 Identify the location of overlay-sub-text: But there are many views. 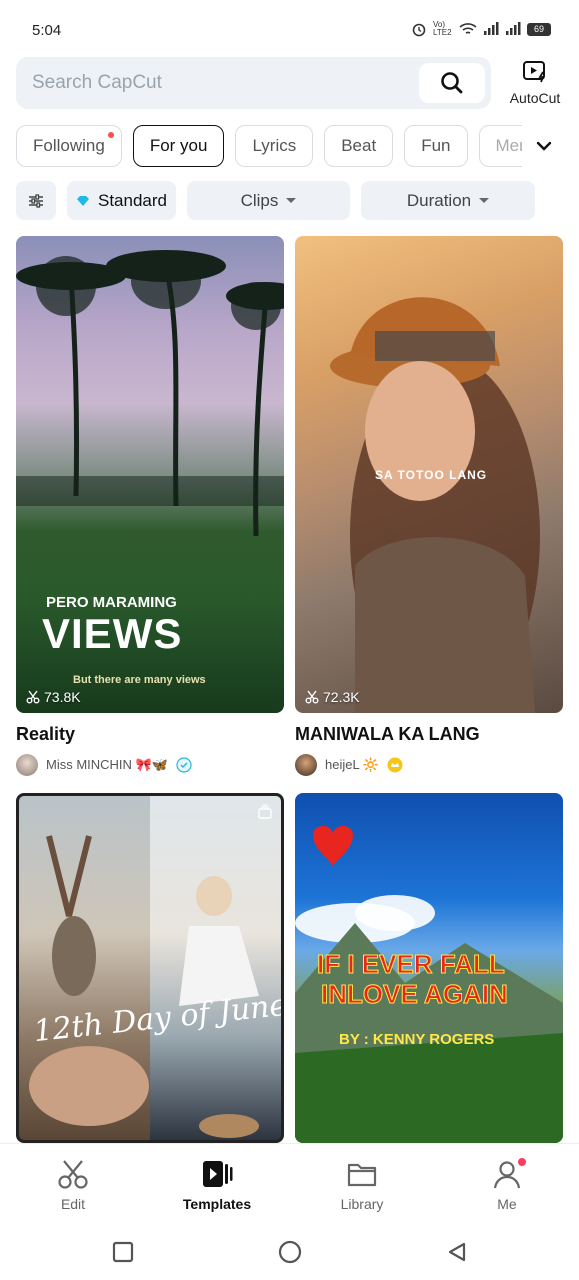
(139, 680).